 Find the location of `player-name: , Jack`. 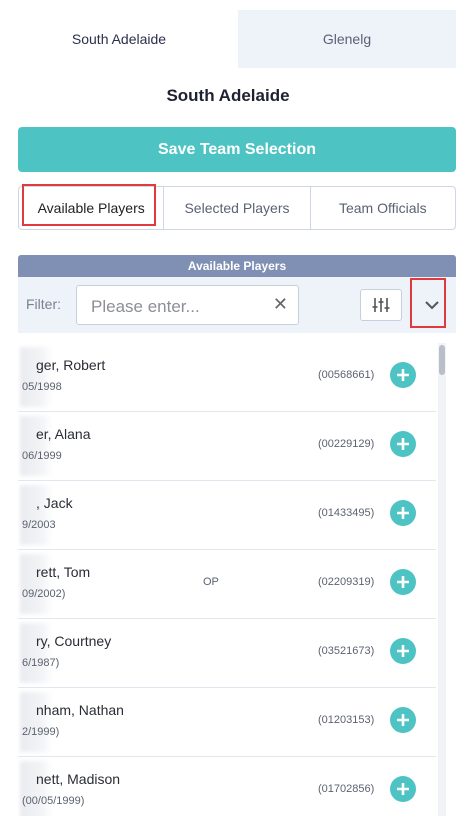

player-name: , Jack is located at coordinates (54, 503).